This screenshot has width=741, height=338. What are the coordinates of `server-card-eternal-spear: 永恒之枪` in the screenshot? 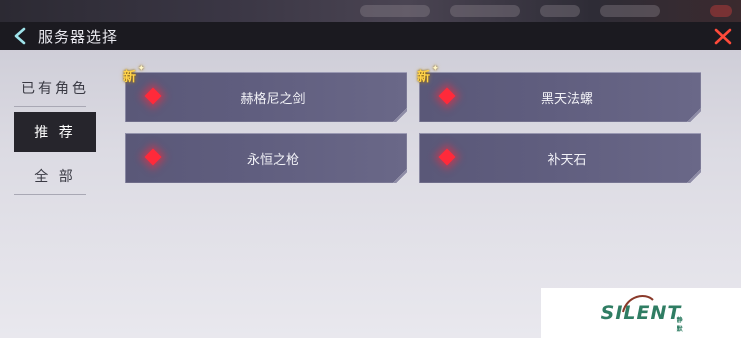 It's located at (266, 158).